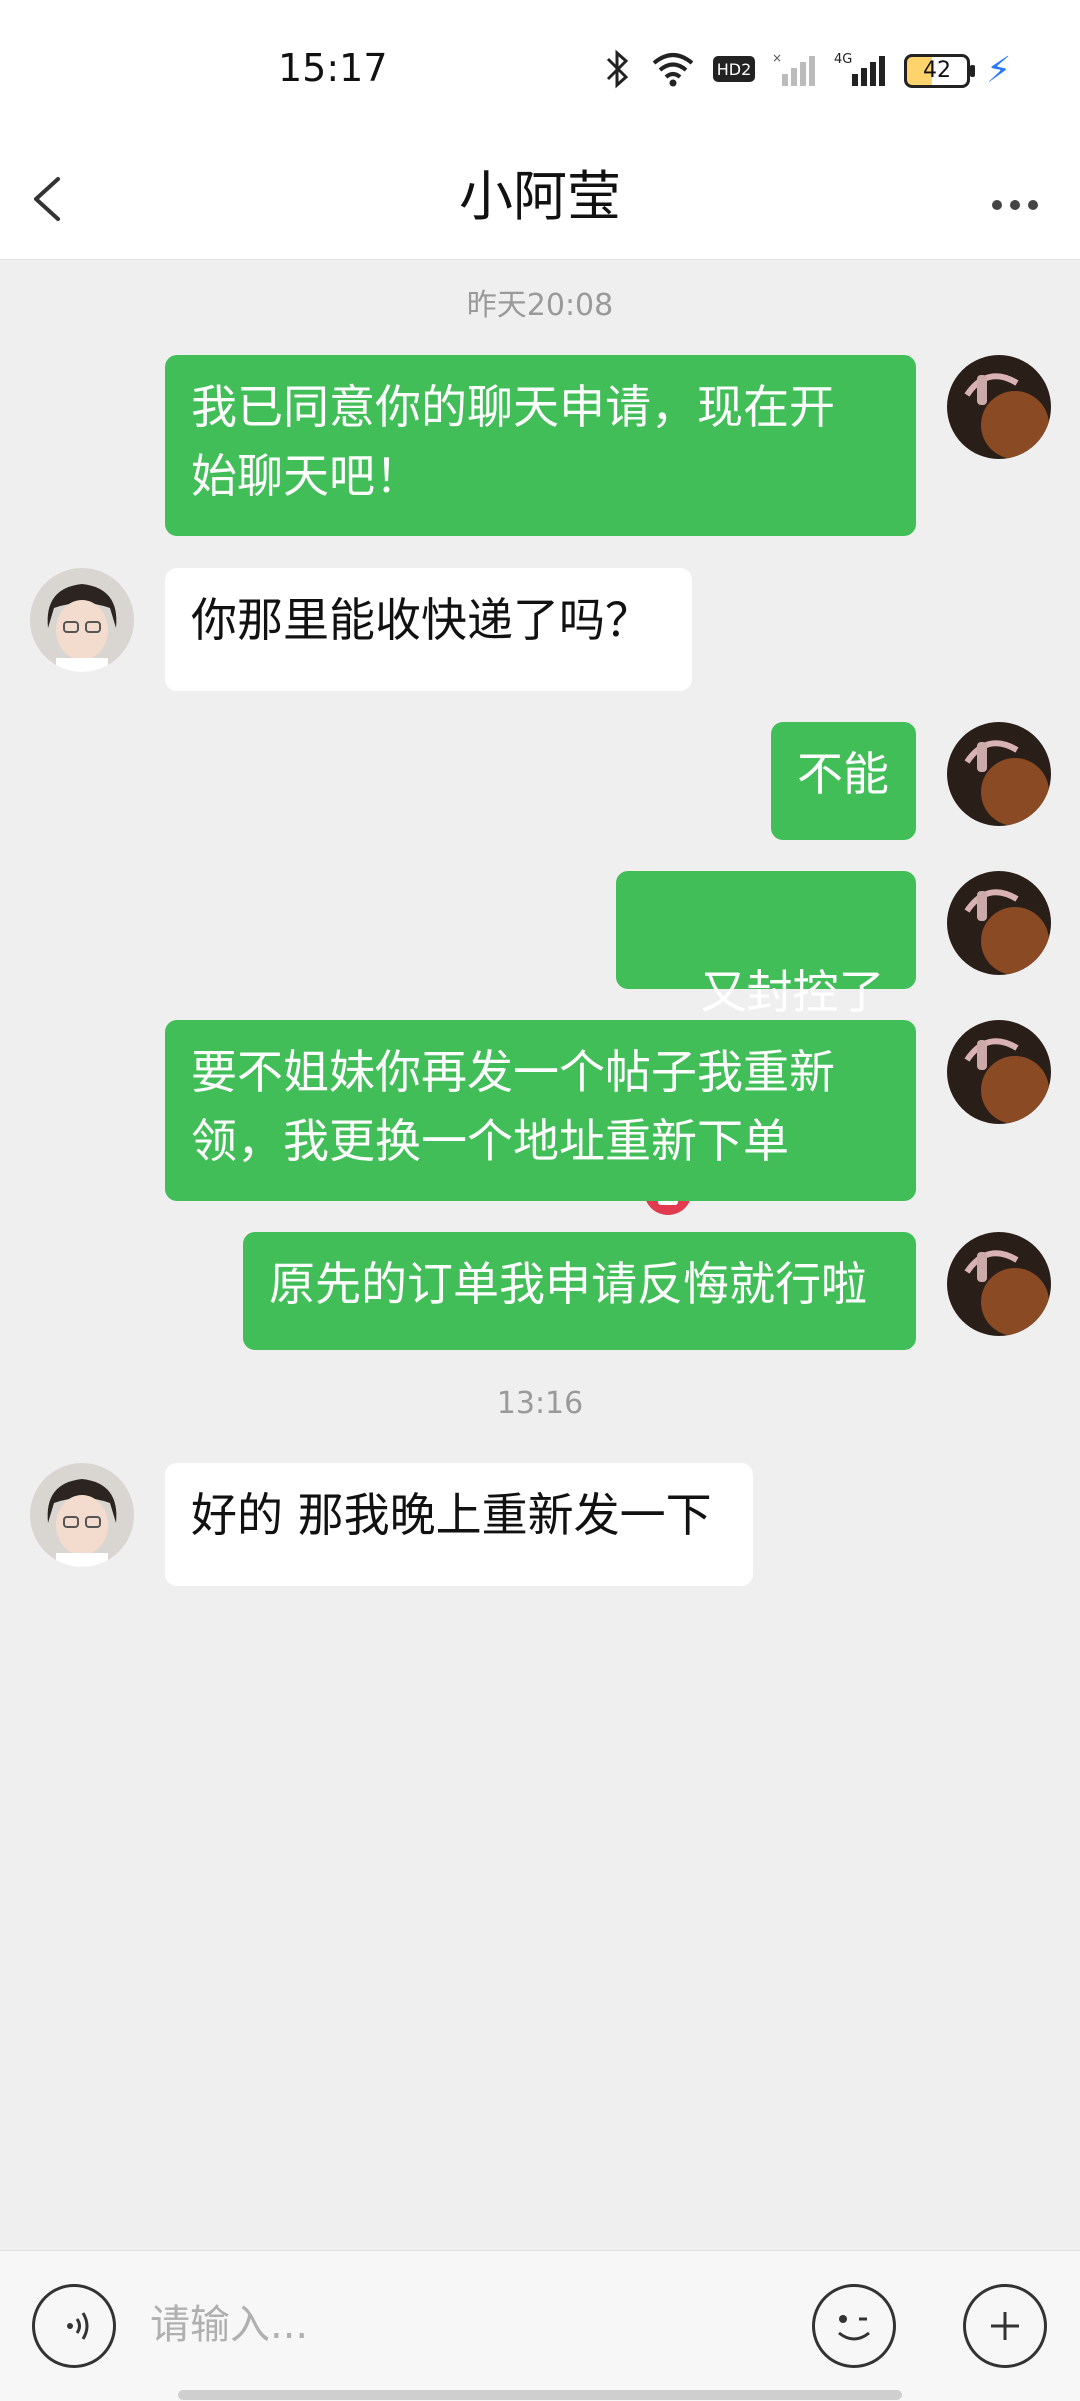 This screenshot has width=1080, height=2401. I want to click on message-bubble-sent: 又封控了, so click(766, 1043).